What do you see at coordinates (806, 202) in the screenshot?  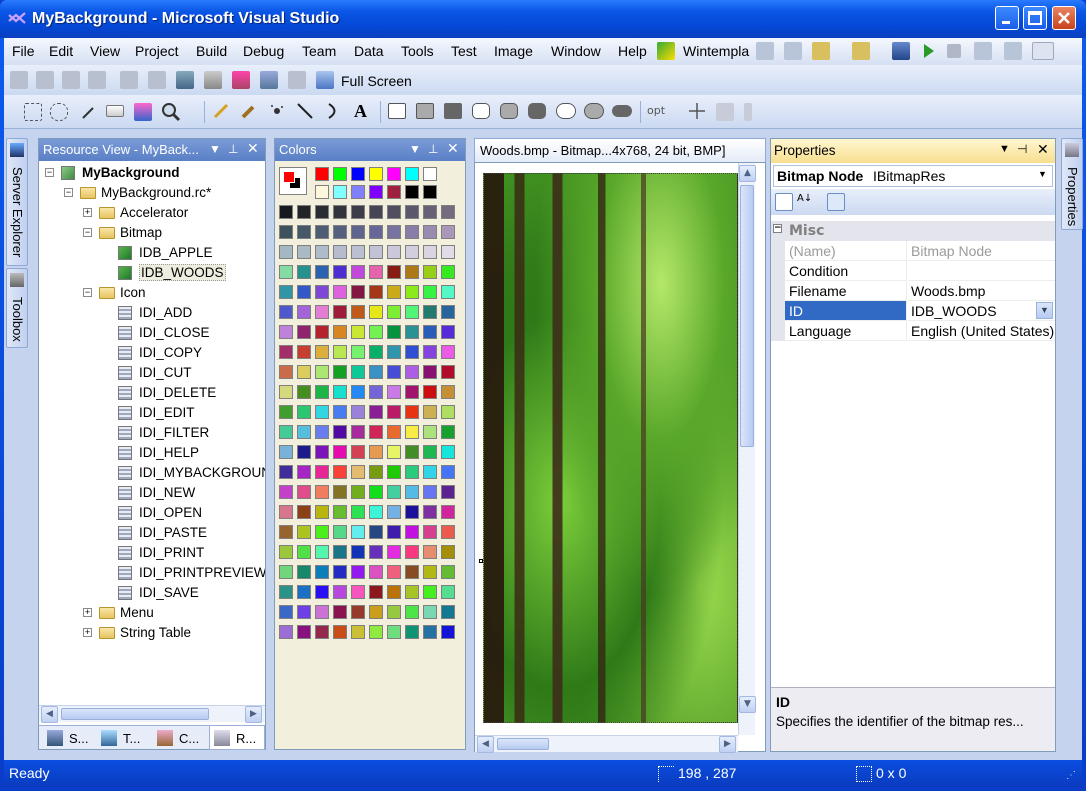 I see `alphabetical-icon: A↓` at bounding box center [806, 202].